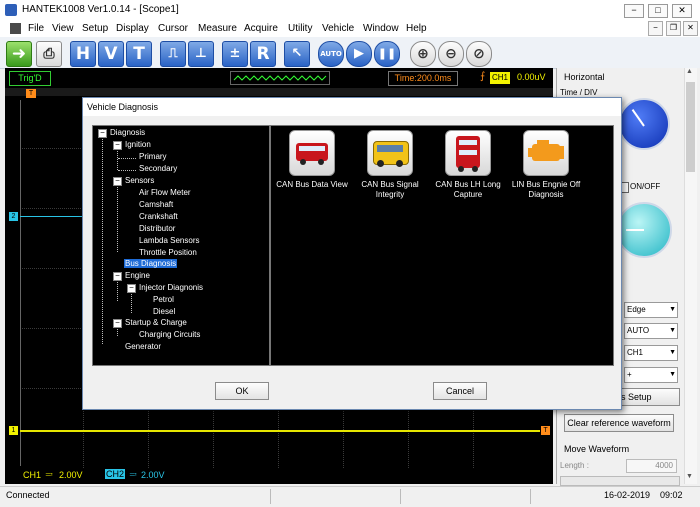 Image resolution: width=700 pixels, height=507 pixels. What do you see at coordinates (13, 430) in the screenshot?
I see `ch1-marker: 1` at bounding box center [13, 430].